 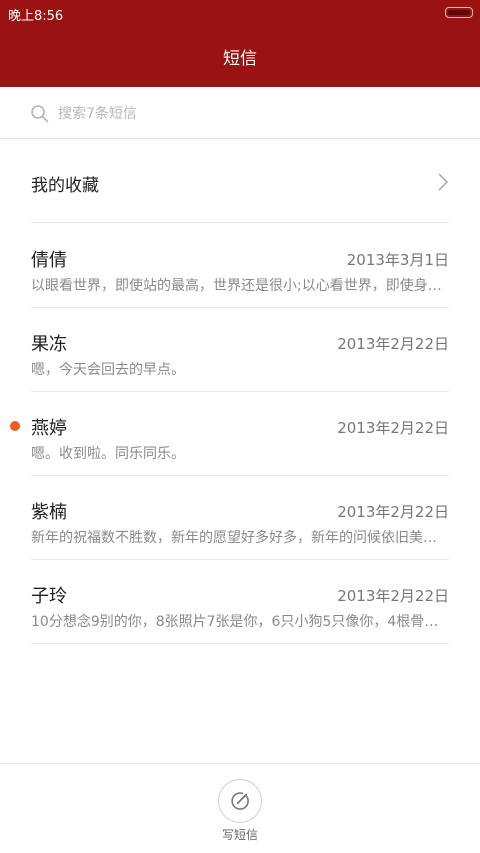 What do you see at coordinates (108, 370) in the screenshot?
I see `message-preview: 嗯，今天会回去的早点。` at bounding box center [108, 370].